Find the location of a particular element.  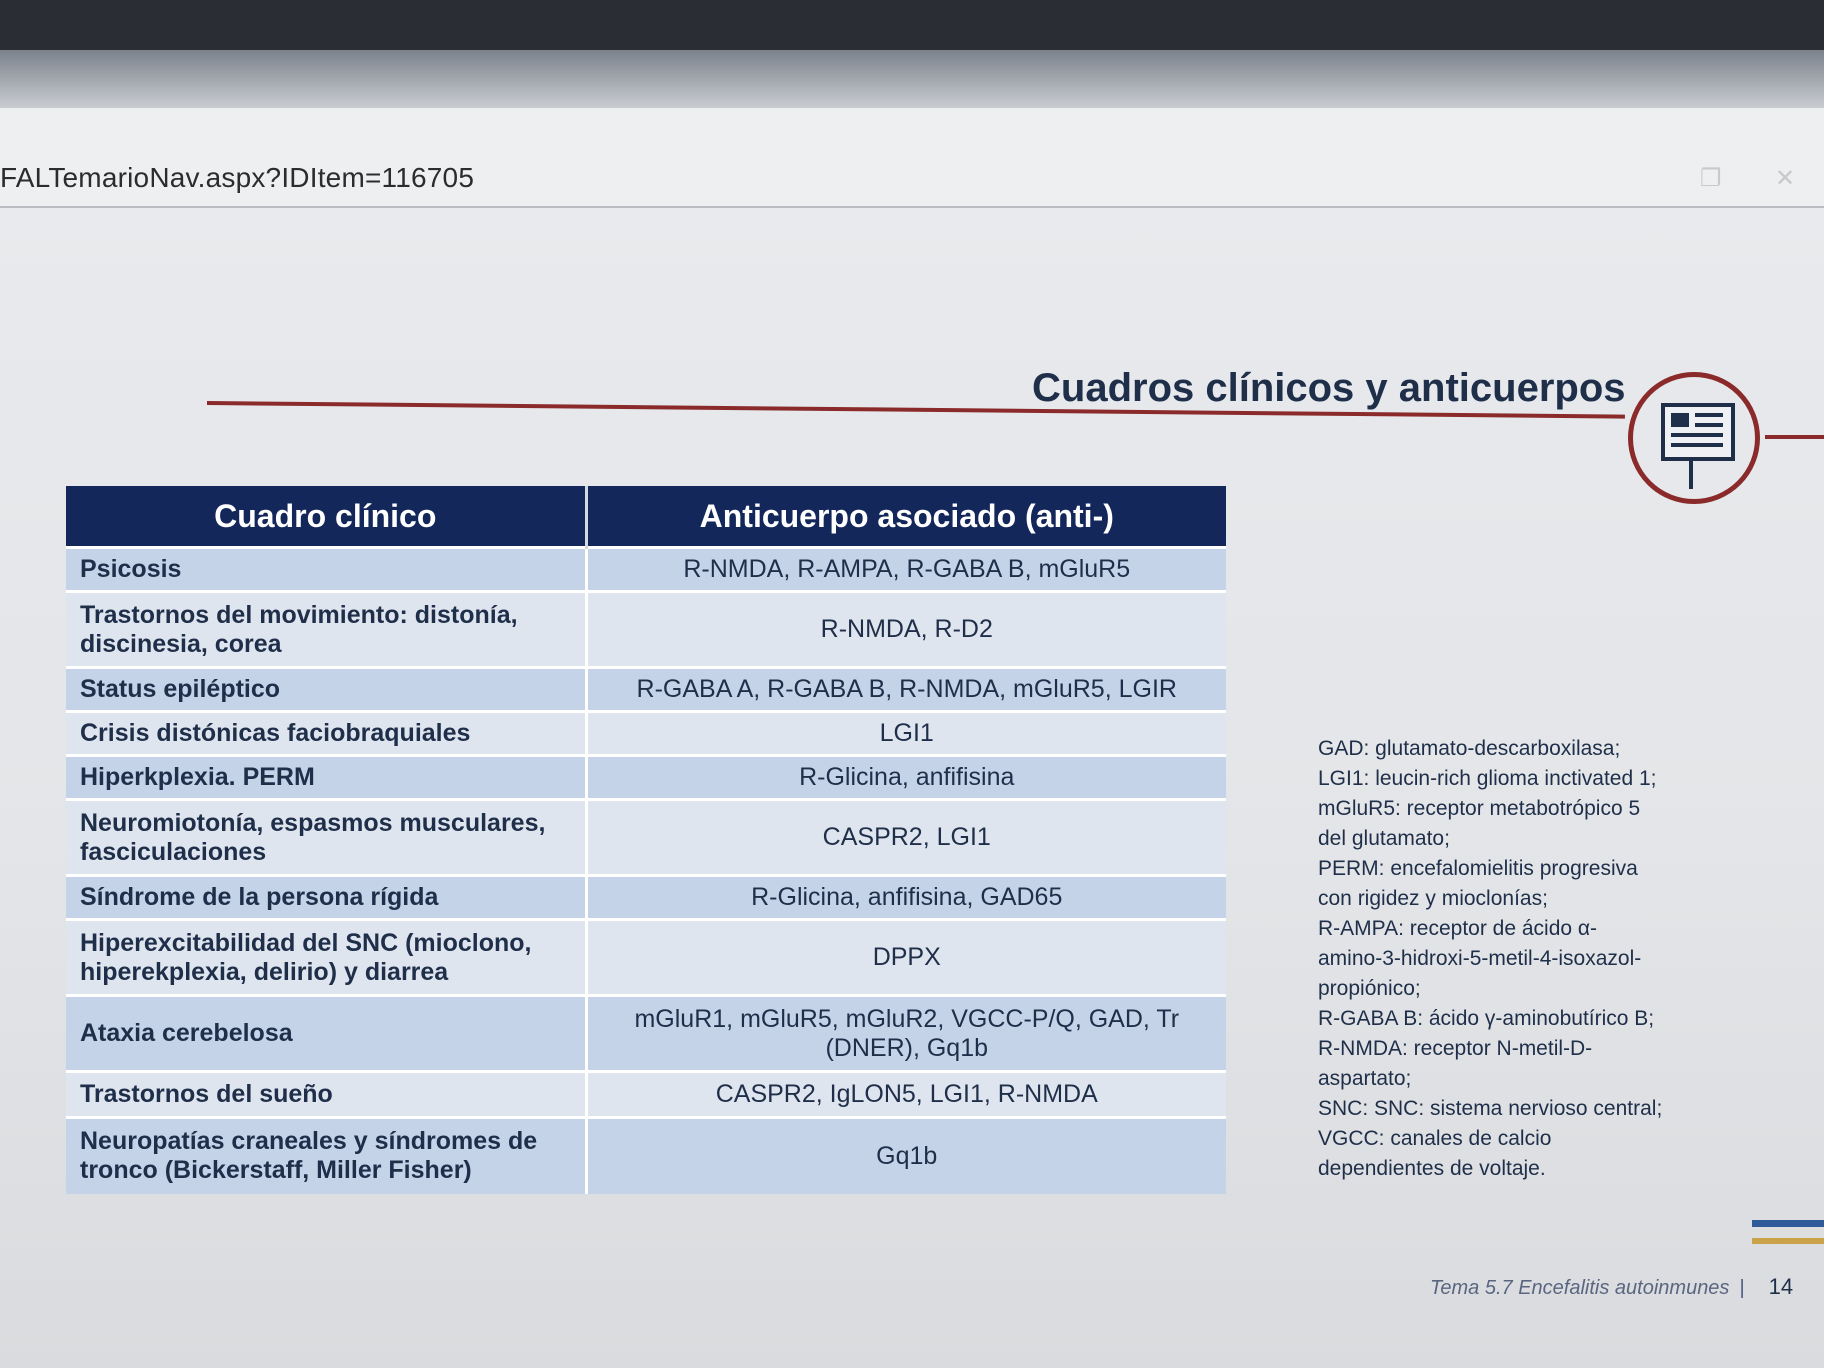

cuadro-cell: Hiperkplexia. PERM is located at coordinates (327, 777).